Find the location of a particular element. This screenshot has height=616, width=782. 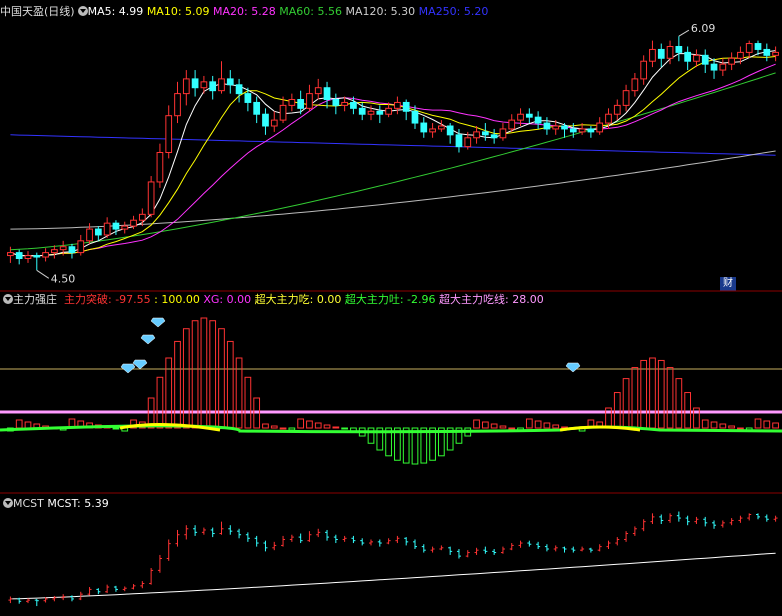

high-pointer is located at coordinates (684, 33).